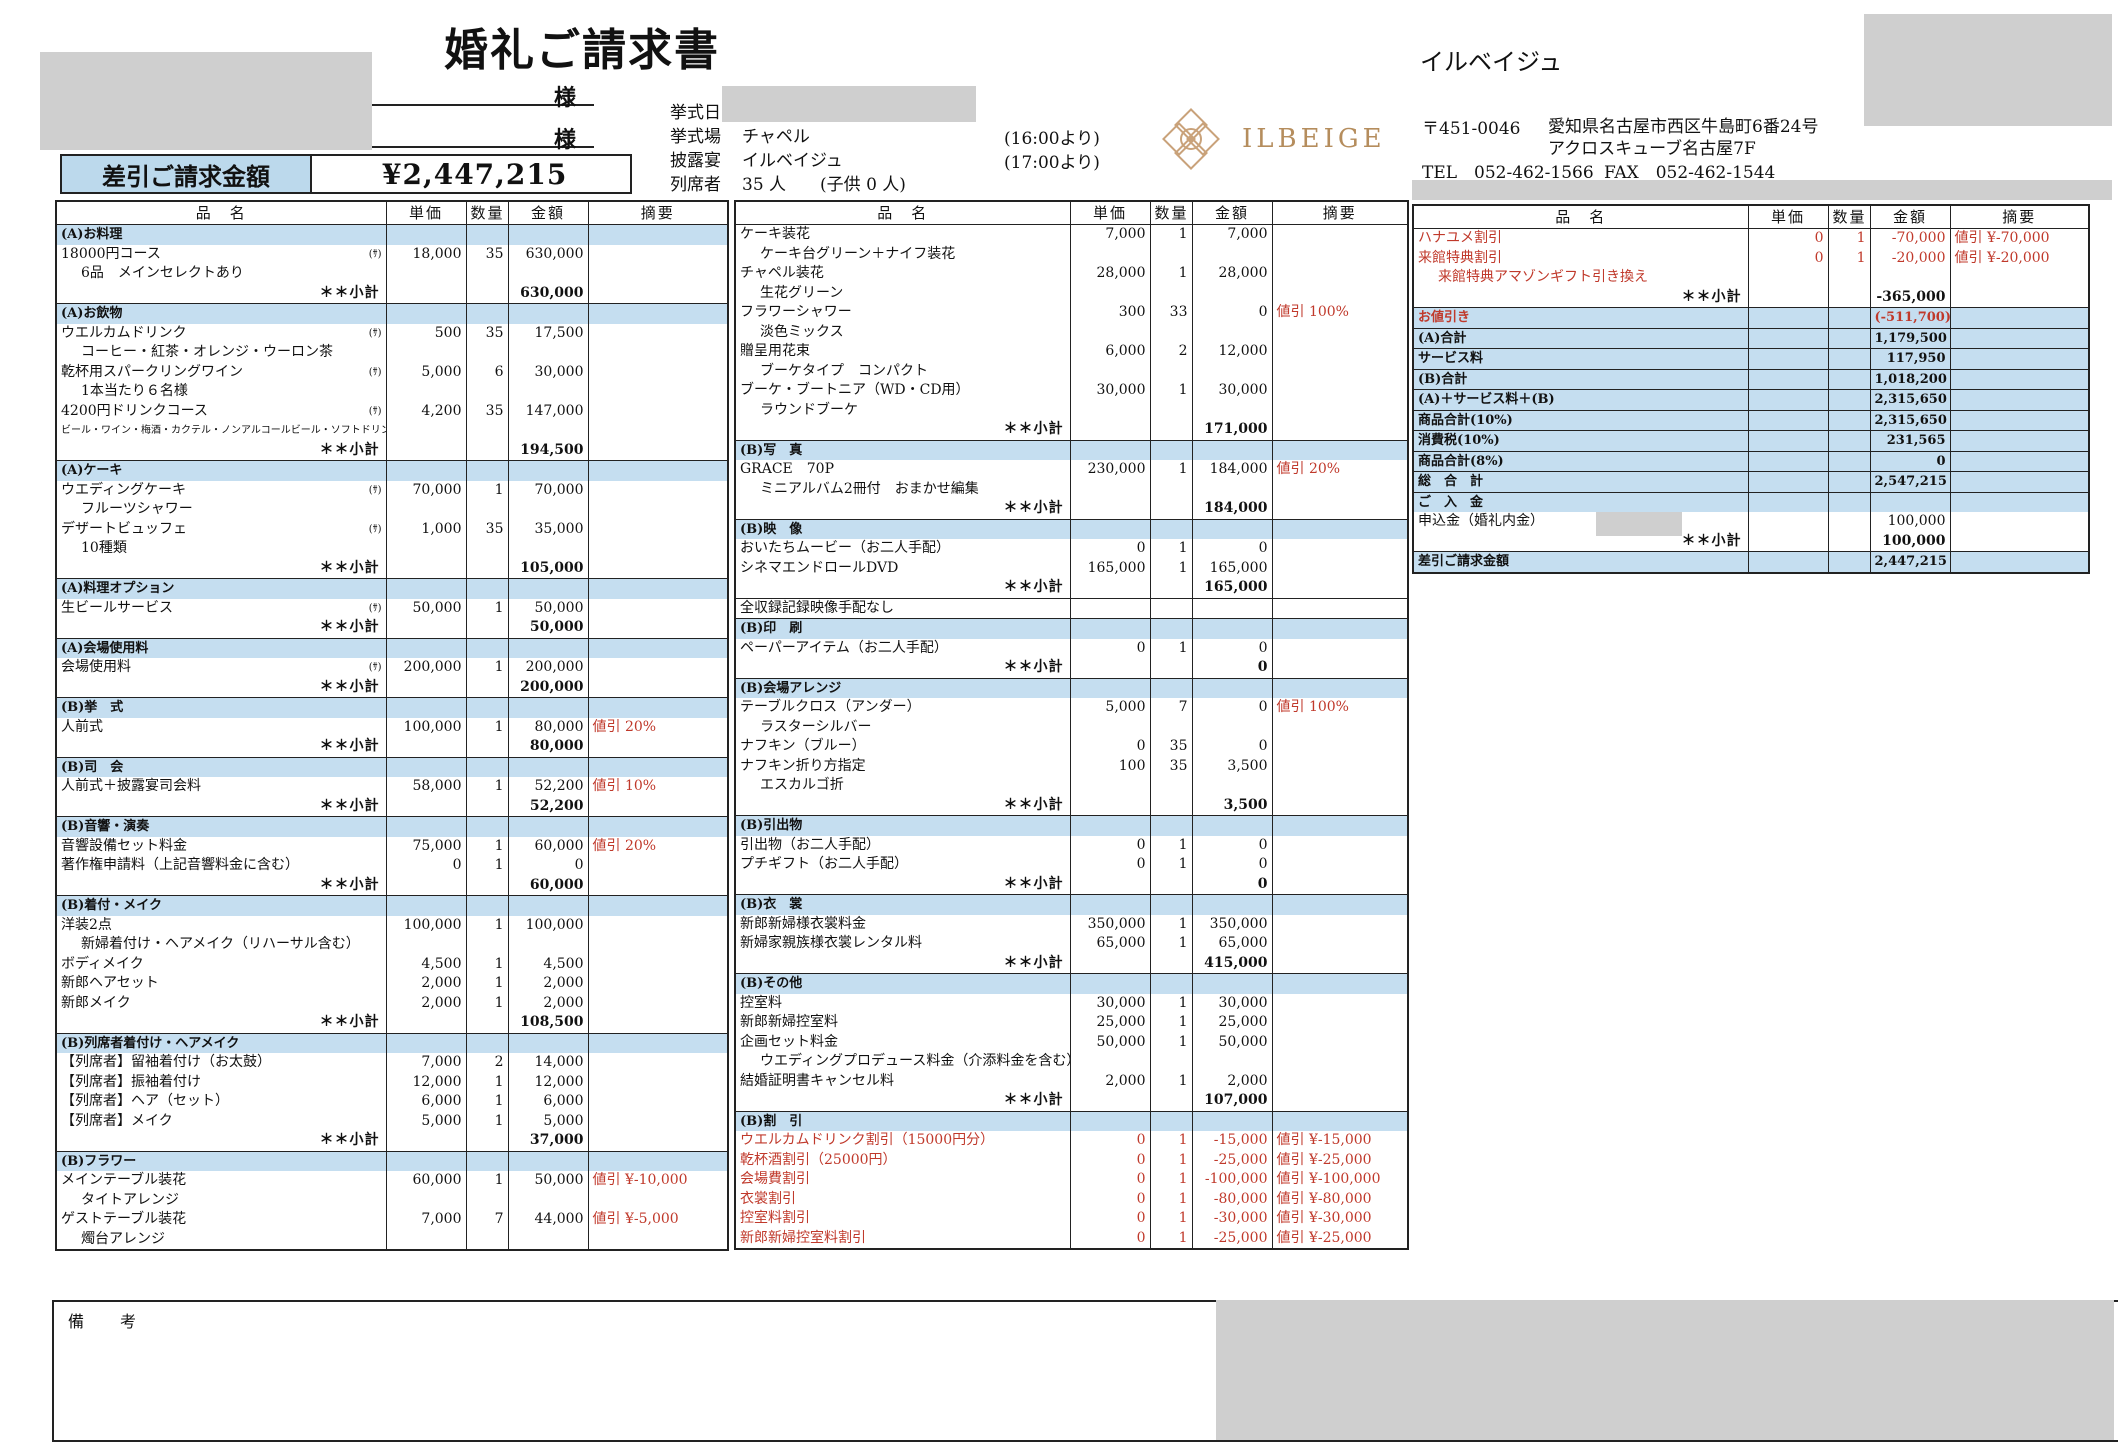 The height and width of the screenshot is (1442, 2118). Describe the element at coordinates (487, 529) in the screenshot. I see `quantity: 35` at that location.